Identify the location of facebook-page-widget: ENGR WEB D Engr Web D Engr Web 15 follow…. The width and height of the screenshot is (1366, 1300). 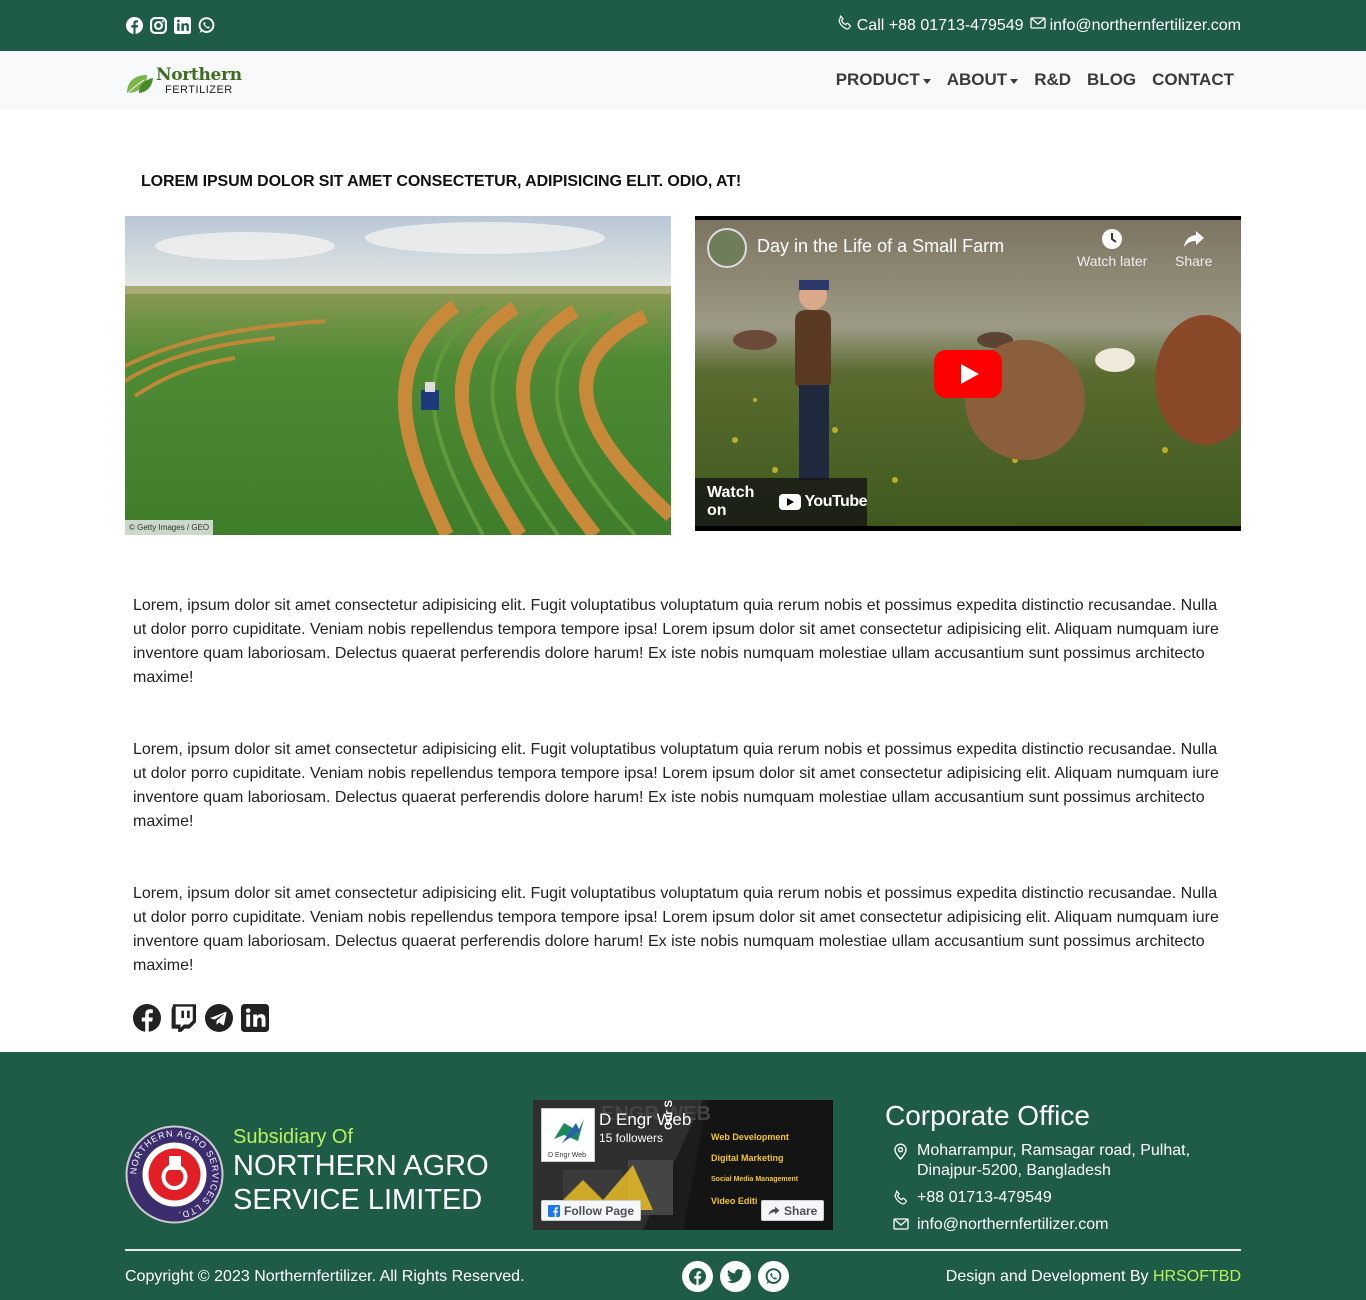
(683, 1165).